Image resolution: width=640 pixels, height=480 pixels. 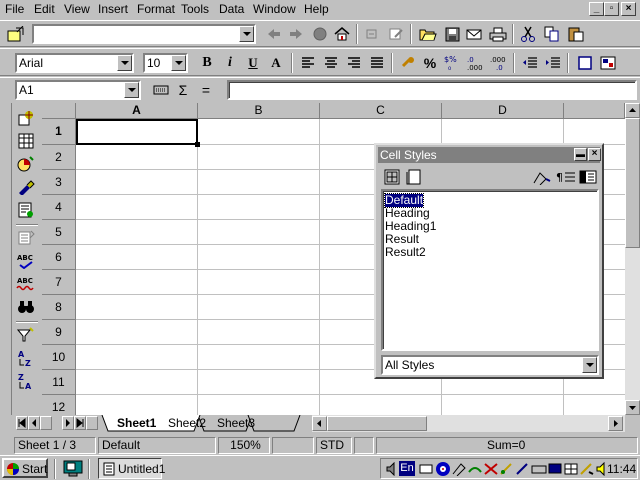 I want to click on status-zoom: 150%, so click(x=244, y=445).